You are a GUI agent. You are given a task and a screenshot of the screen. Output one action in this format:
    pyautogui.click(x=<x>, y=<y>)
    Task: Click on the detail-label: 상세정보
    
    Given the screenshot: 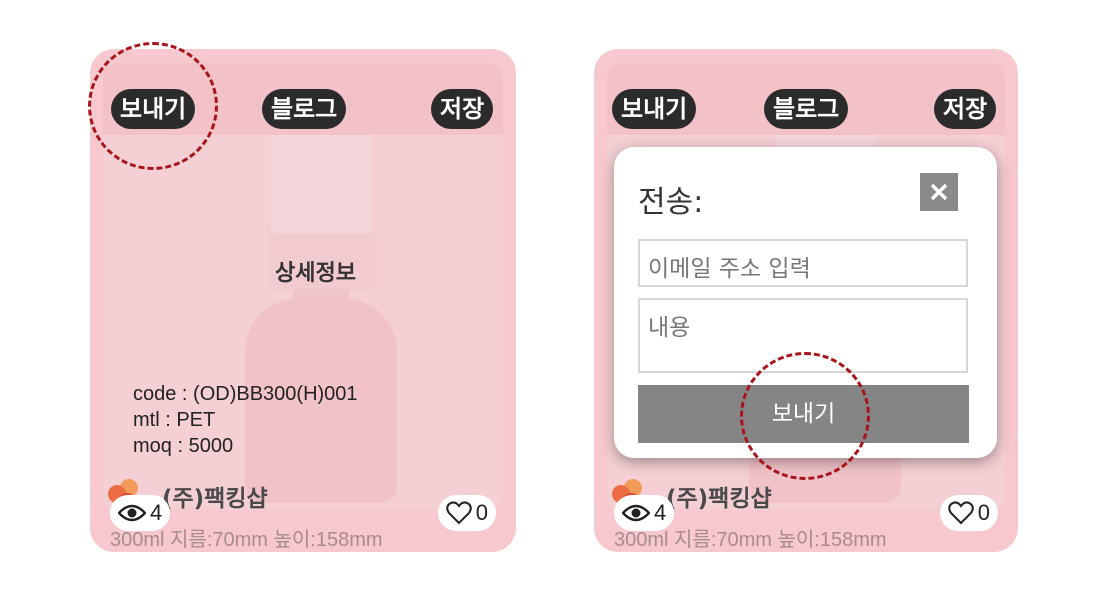 What is the action you would take?
    pyautogui.click(x=315, y=271)
    